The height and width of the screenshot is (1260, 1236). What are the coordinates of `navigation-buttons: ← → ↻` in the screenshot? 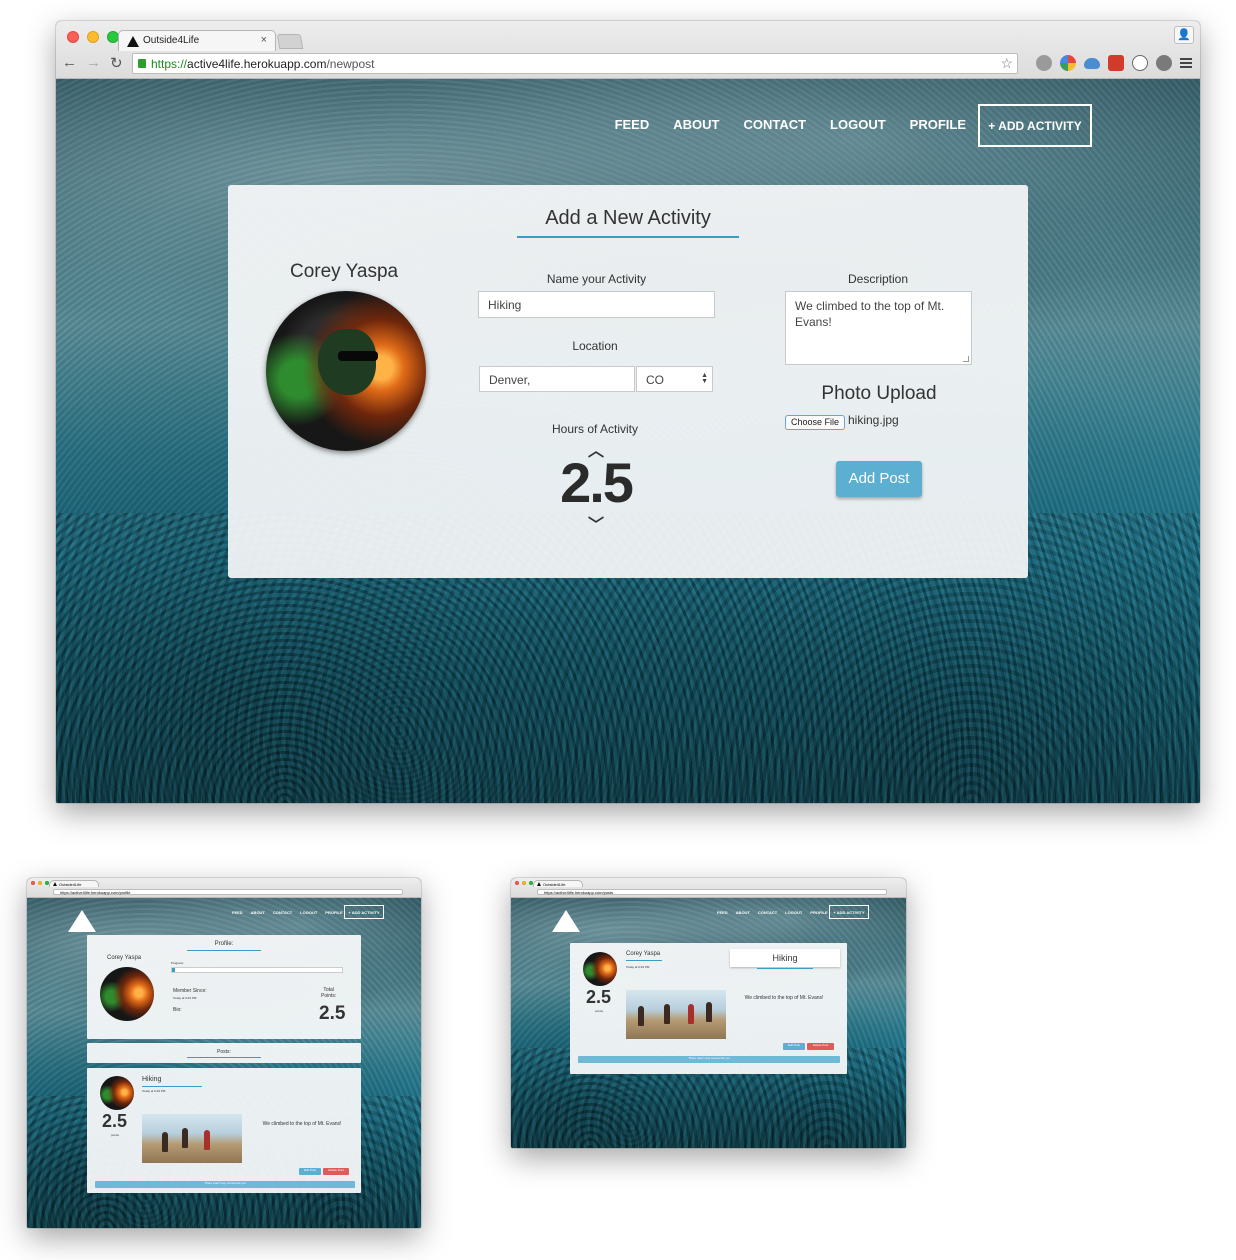 It's located at (92, 63).